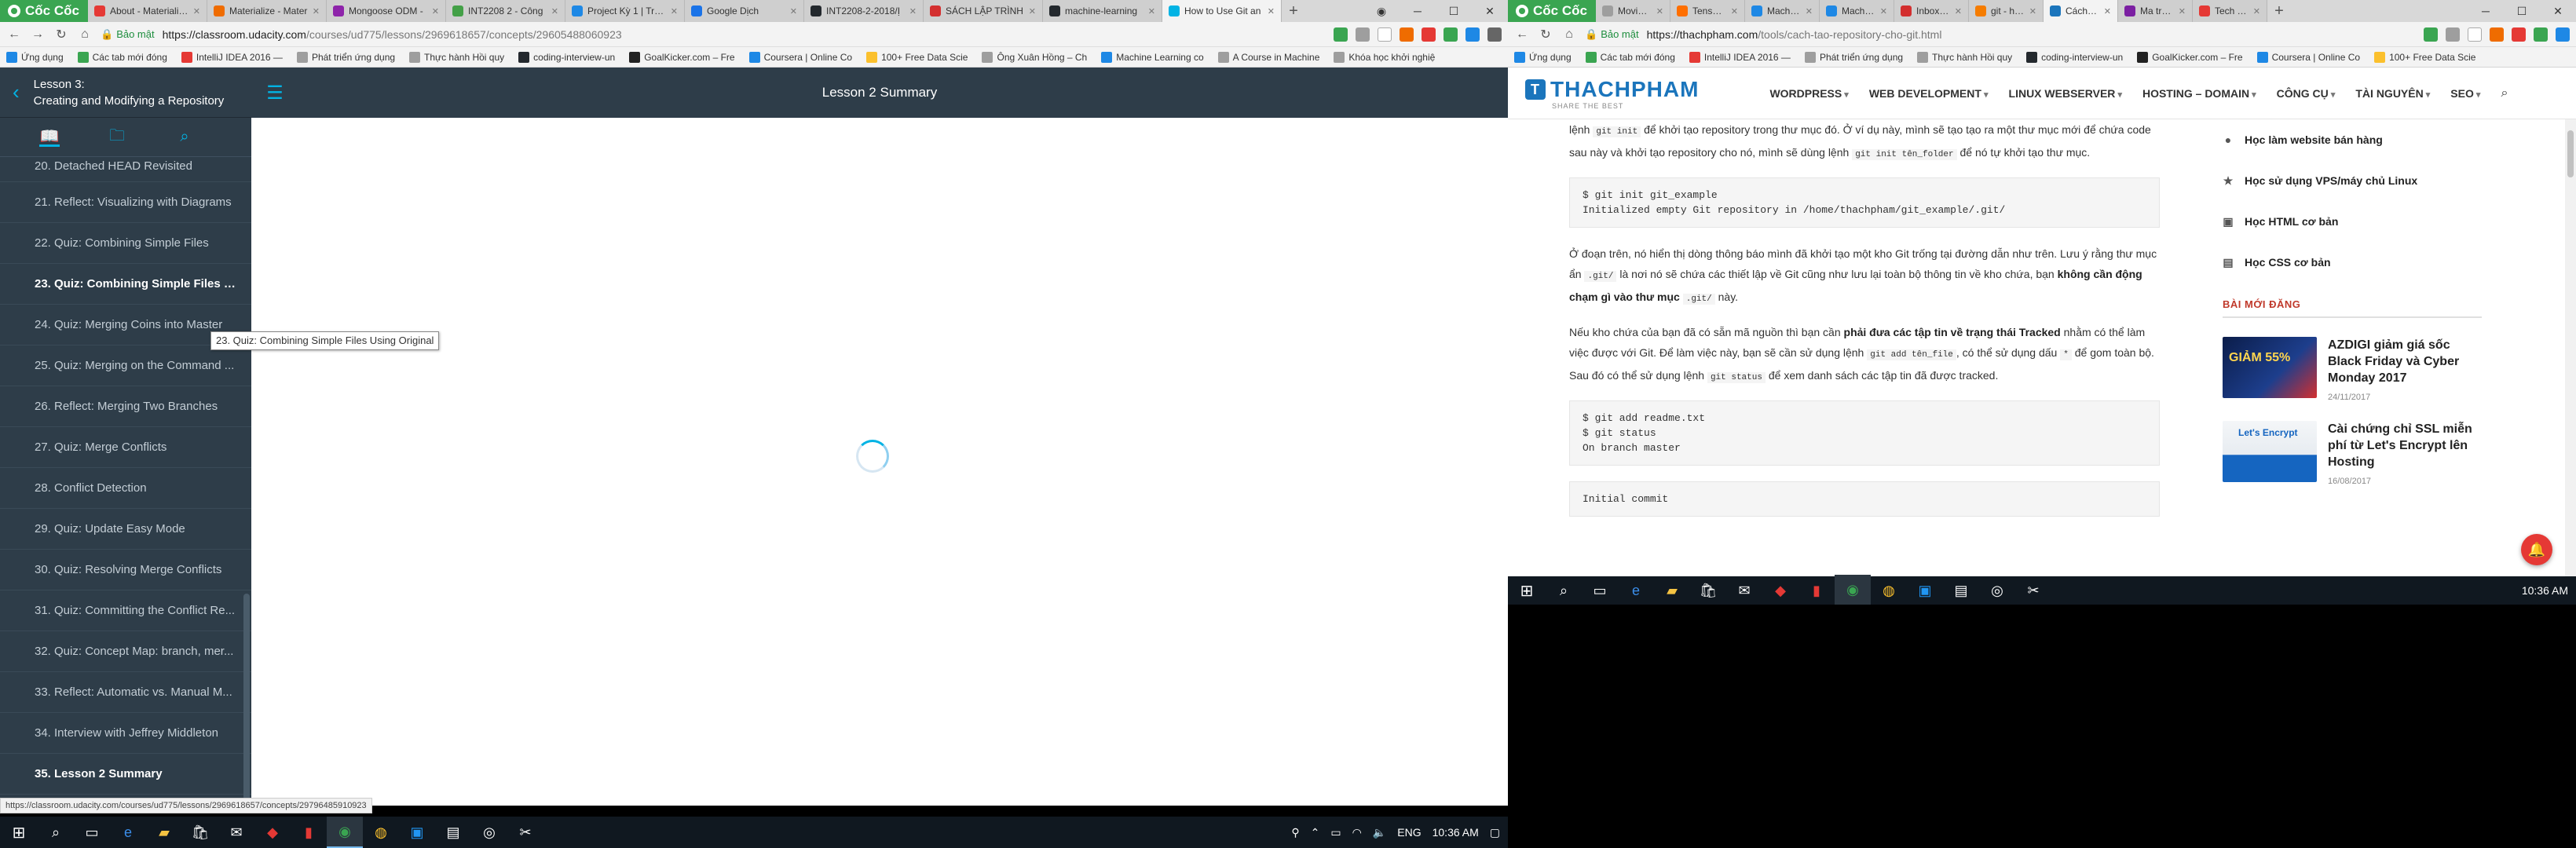  I want to click on bookmark-item: Khóa học khởi nghiệ, so click(1384, 57).